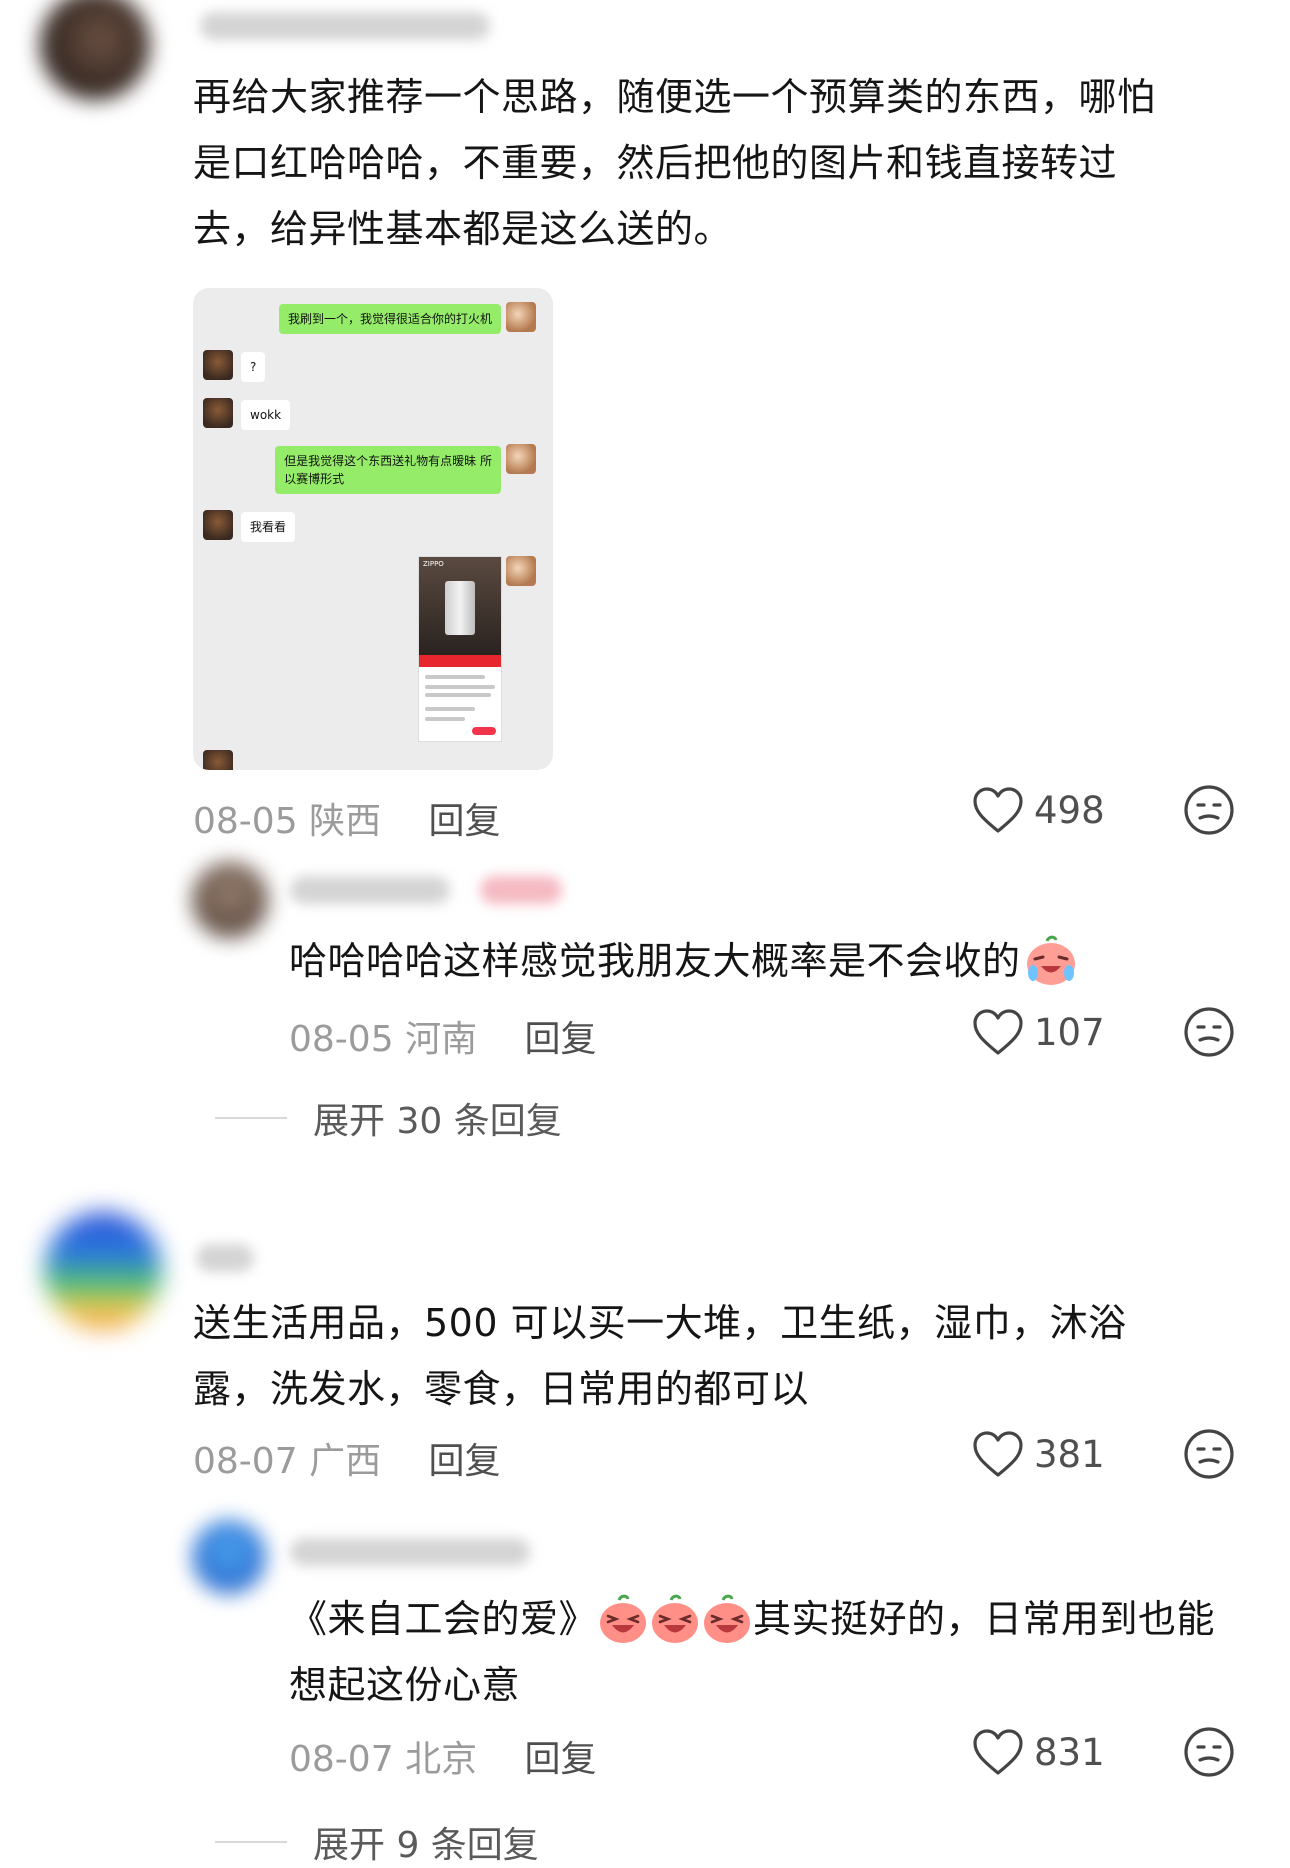  I want to click on reply-text: 哈哈哈哈这样感觉我朋友大概率是不会收的, so click(684, 961).